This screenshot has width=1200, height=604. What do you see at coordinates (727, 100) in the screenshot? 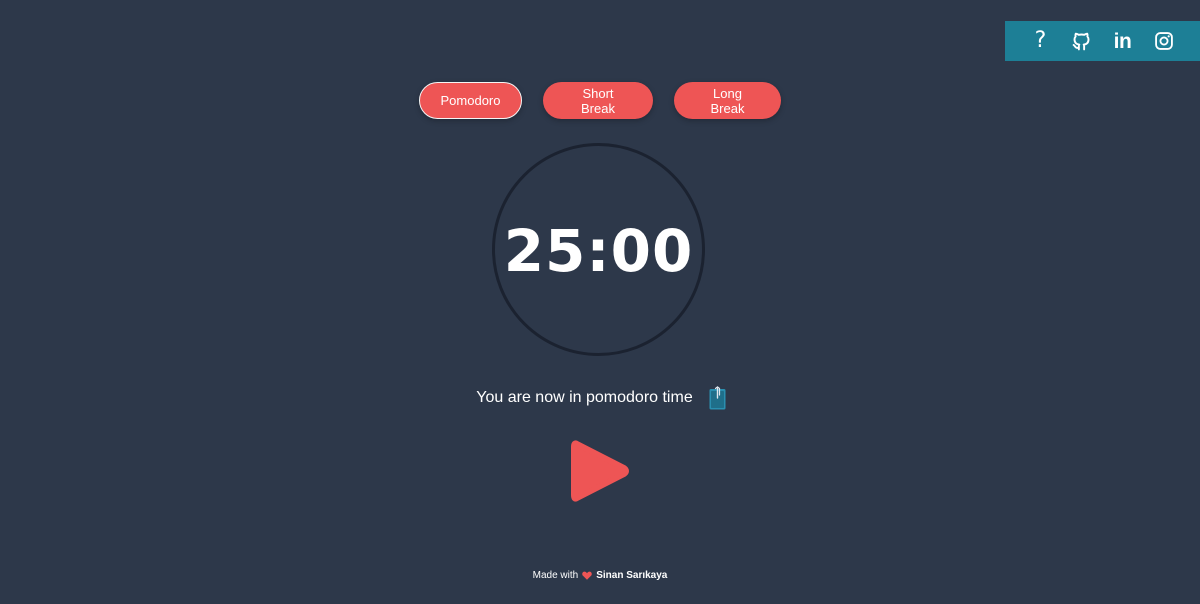
I see `tab-long-break: Long Break` at bounding box center [727, 100].